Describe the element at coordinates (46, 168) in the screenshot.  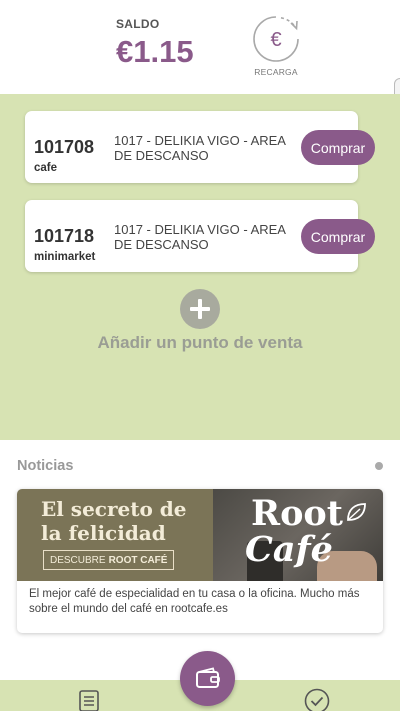
I see `point-of-sale-type: cafe` at that location.